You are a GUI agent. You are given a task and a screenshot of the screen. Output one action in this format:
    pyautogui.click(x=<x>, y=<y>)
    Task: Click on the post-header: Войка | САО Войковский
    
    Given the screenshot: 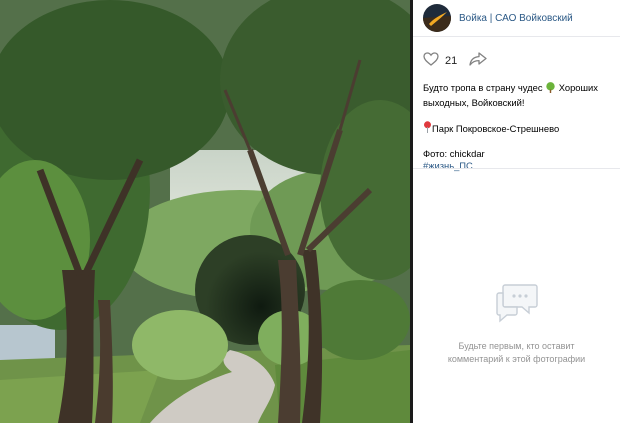 What is the action you would take?
    pyautogui.click(x=516, y=18)
    